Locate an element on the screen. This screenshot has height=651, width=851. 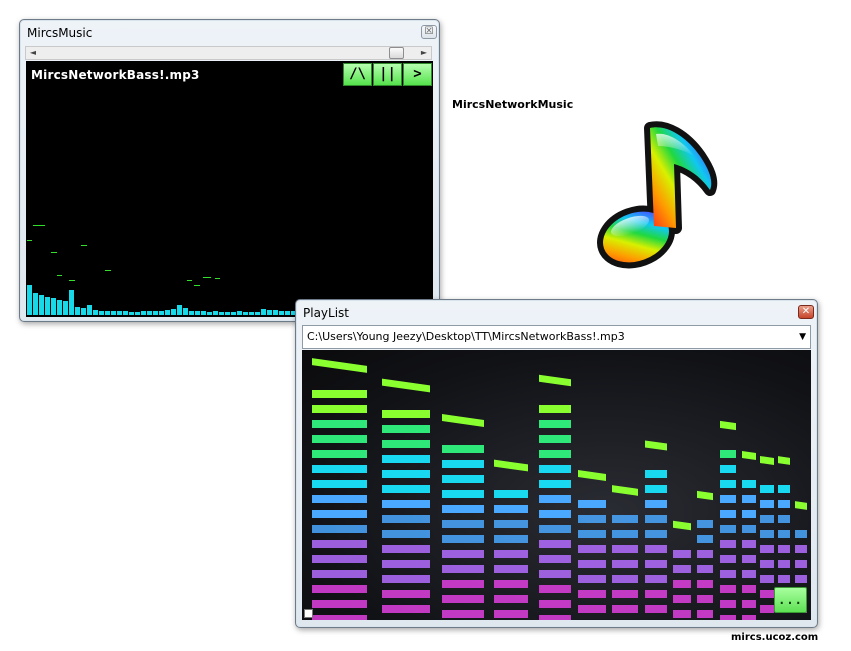
seek-scrollbar-thumb is located at coordinates (396, 53).